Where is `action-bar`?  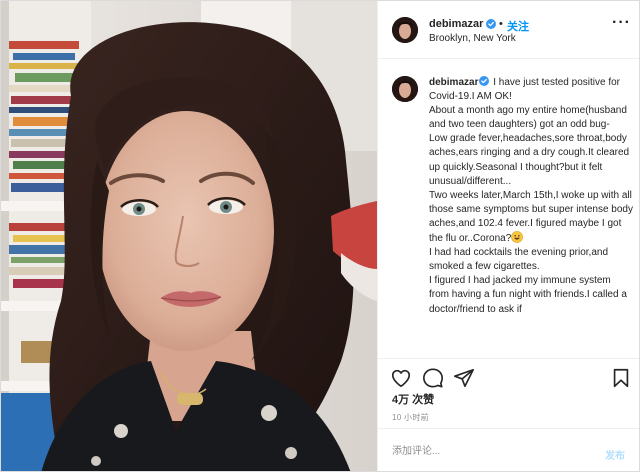
action-bar is located at coordinates (508, 375).